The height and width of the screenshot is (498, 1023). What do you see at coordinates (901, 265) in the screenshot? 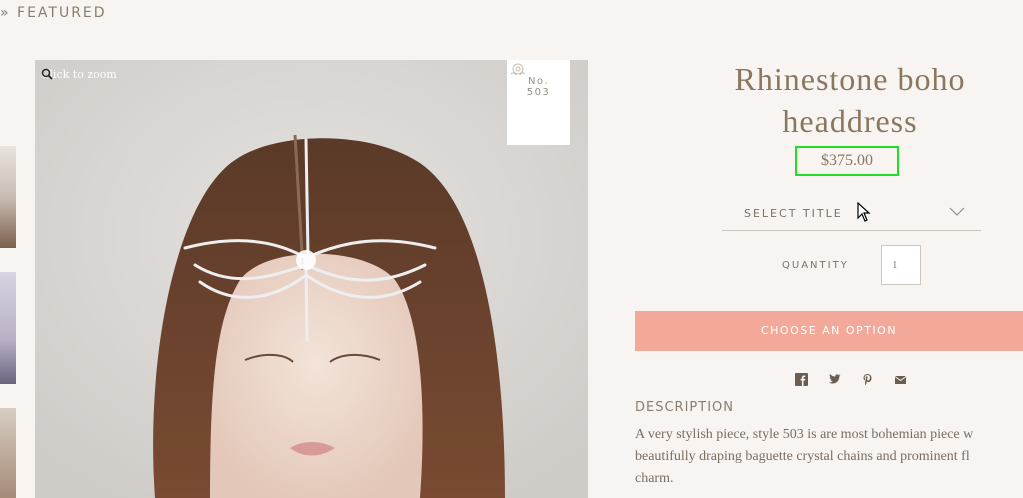
I see `quantity-input` at bounding box center [901, 265].